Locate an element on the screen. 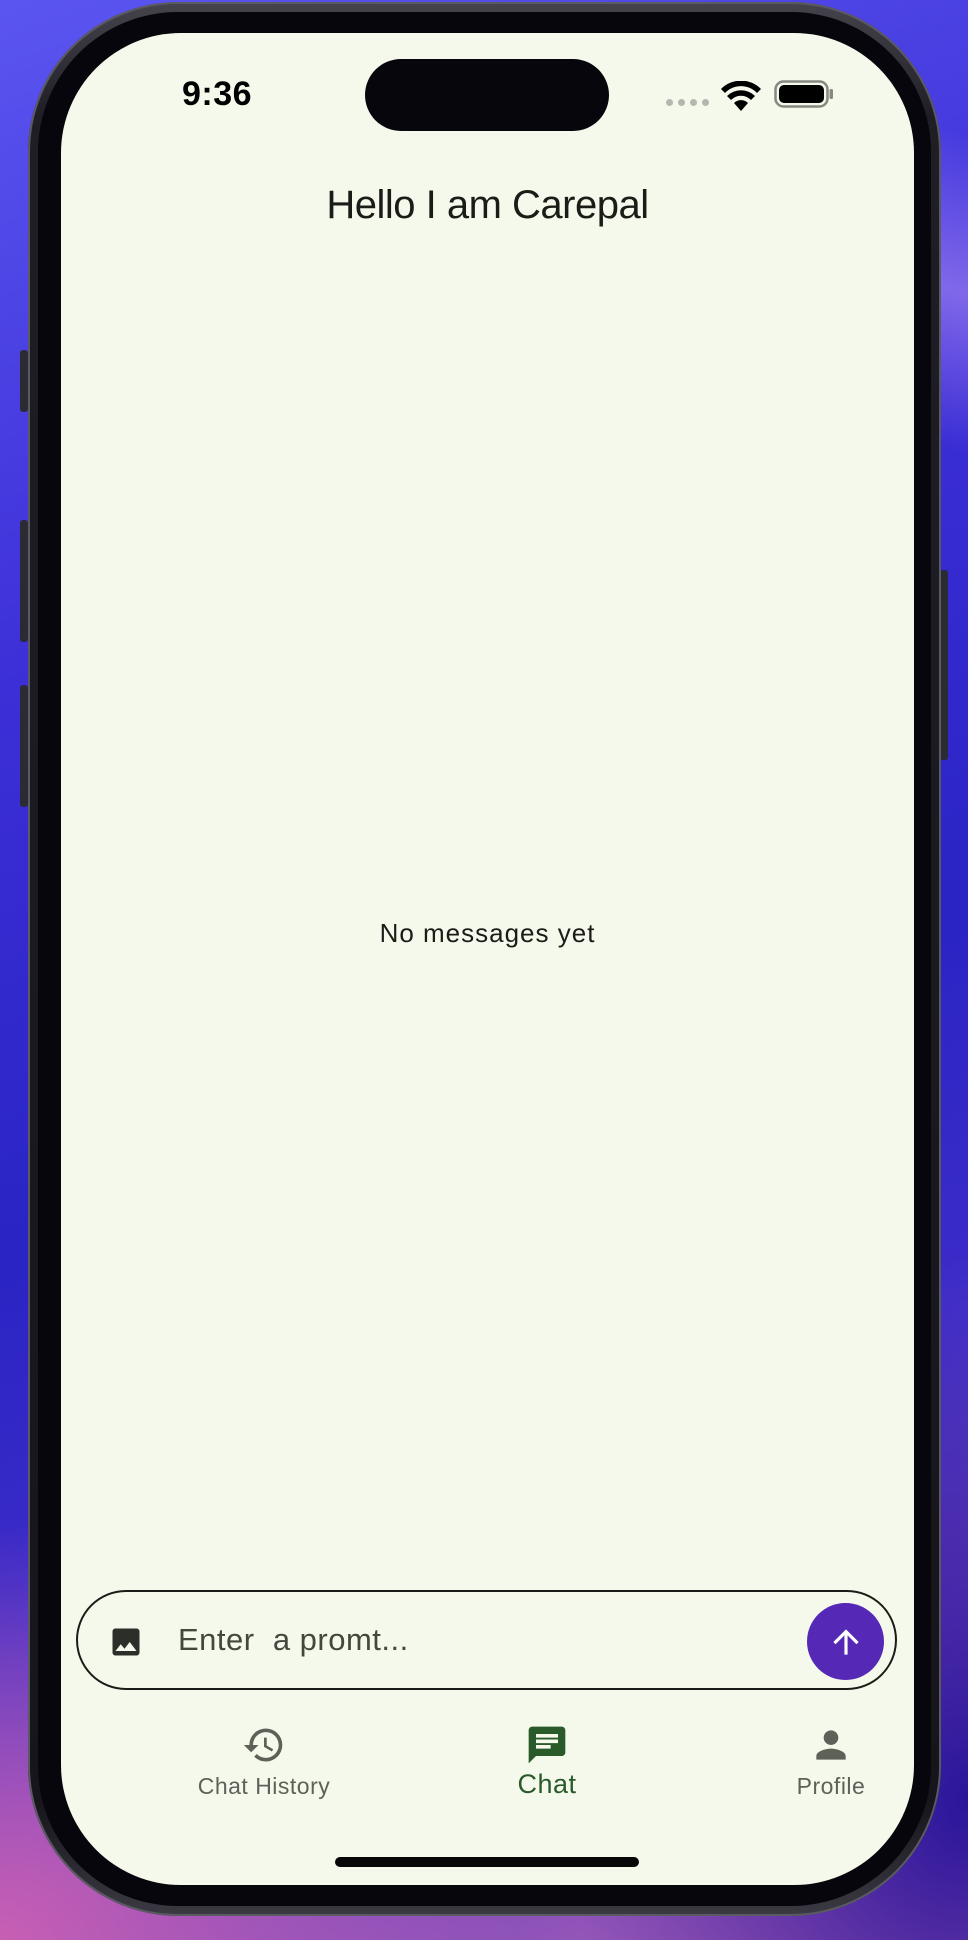 This screenshot has height=1940, width=968. nav-label-profile: Profile is located at coordinates (831, 1786).